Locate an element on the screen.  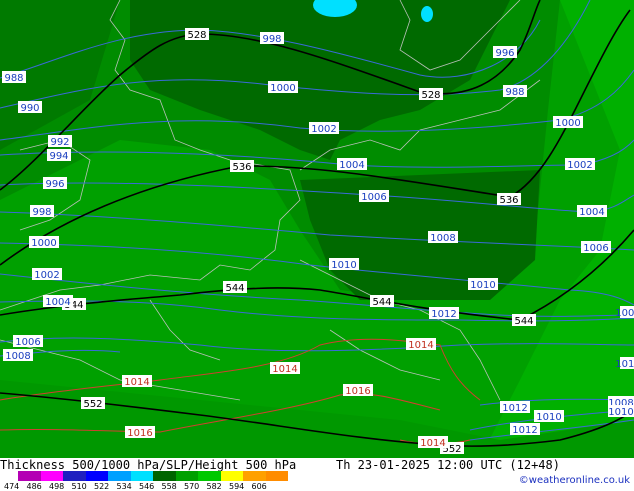
color-scale-bar is located at coordinates (153, 476).